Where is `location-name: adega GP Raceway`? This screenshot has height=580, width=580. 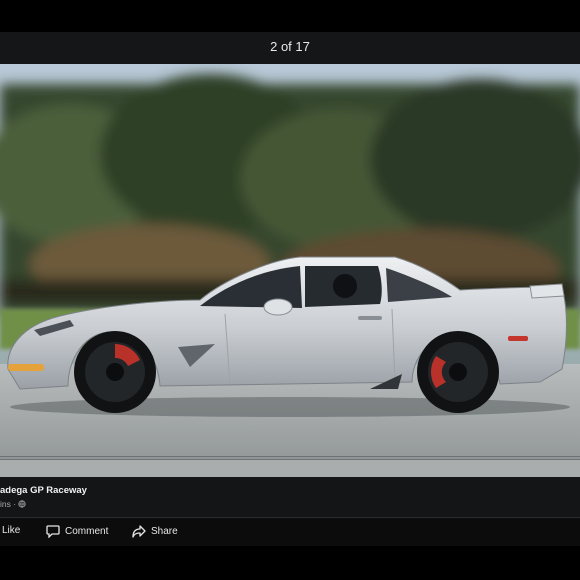
location-name: adega GP Raceway is located at coordinates (43, 490).